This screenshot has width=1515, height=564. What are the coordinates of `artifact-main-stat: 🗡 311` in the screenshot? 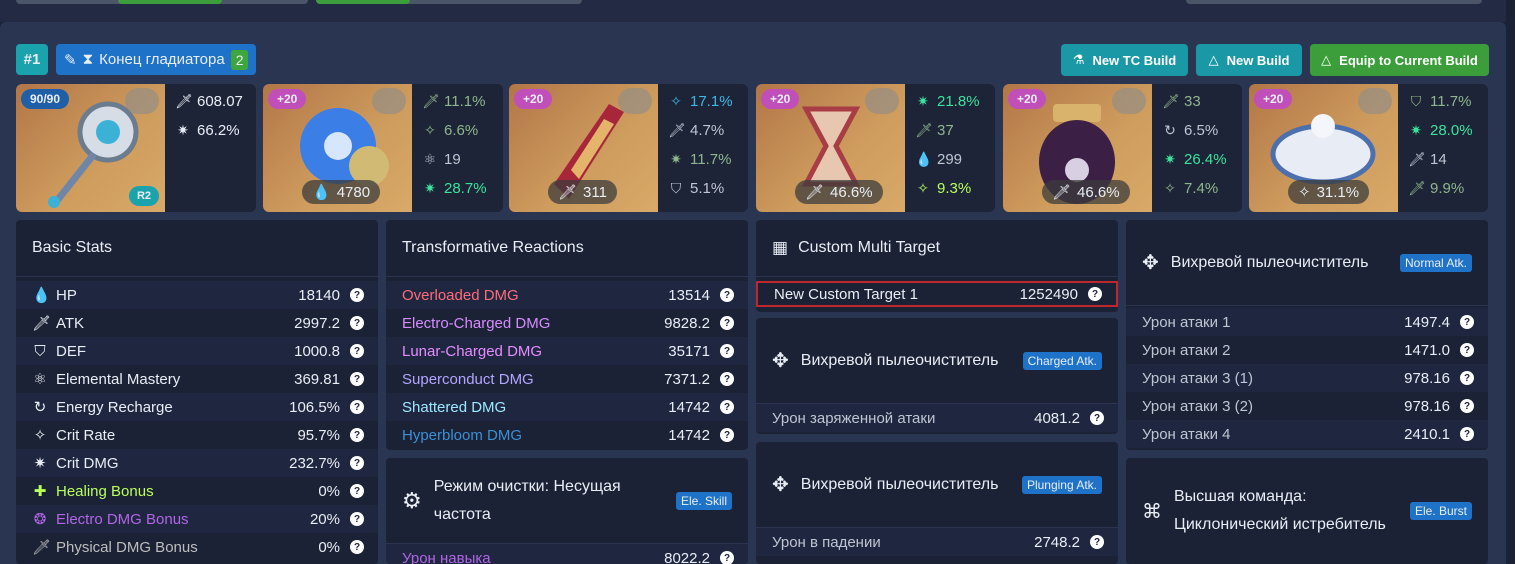 It's located at (582, 192).